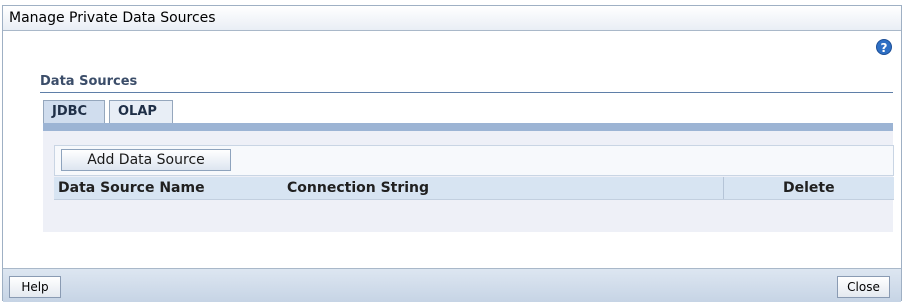 The width and height of the screenshot is (904, 302). I want to click on column-divider, so click(723, 188).